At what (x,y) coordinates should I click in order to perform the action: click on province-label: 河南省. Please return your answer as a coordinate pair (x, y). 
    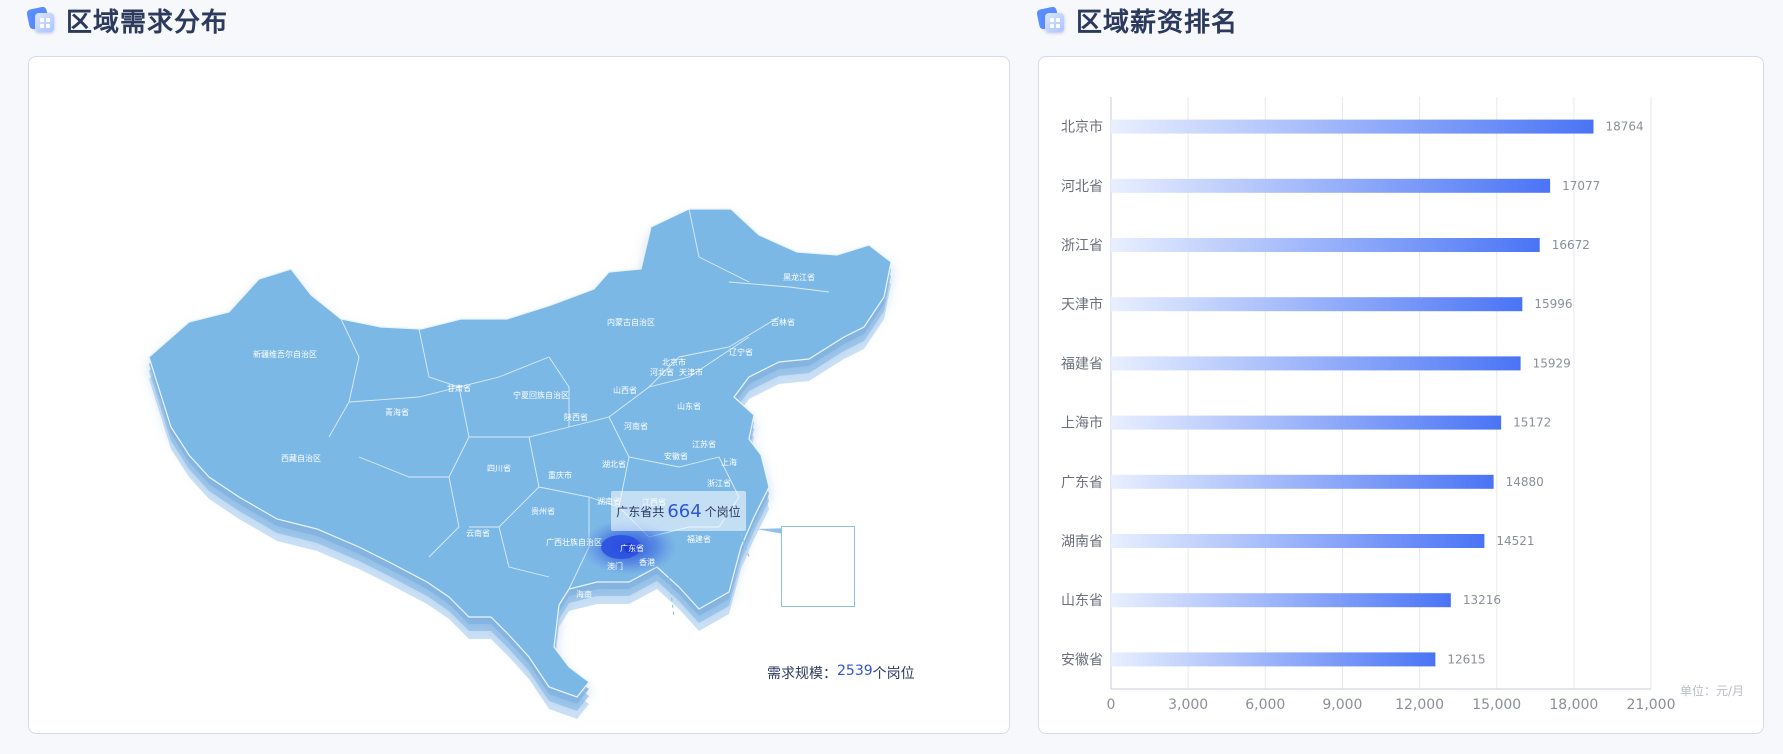
    Looking at the image, I should click on (636, 426).